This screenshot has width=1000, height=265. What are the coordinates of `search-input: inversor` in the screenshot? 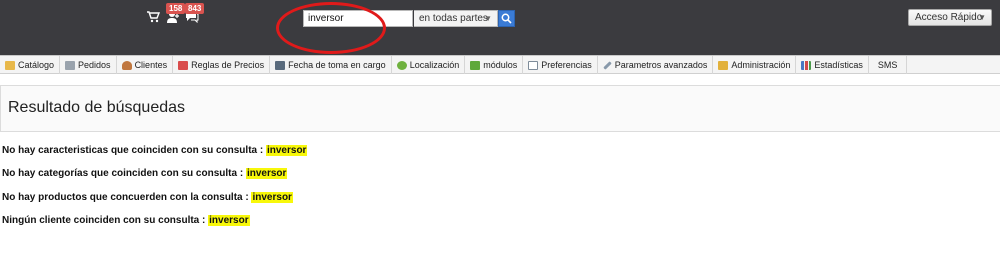 It's located at (358, 18).